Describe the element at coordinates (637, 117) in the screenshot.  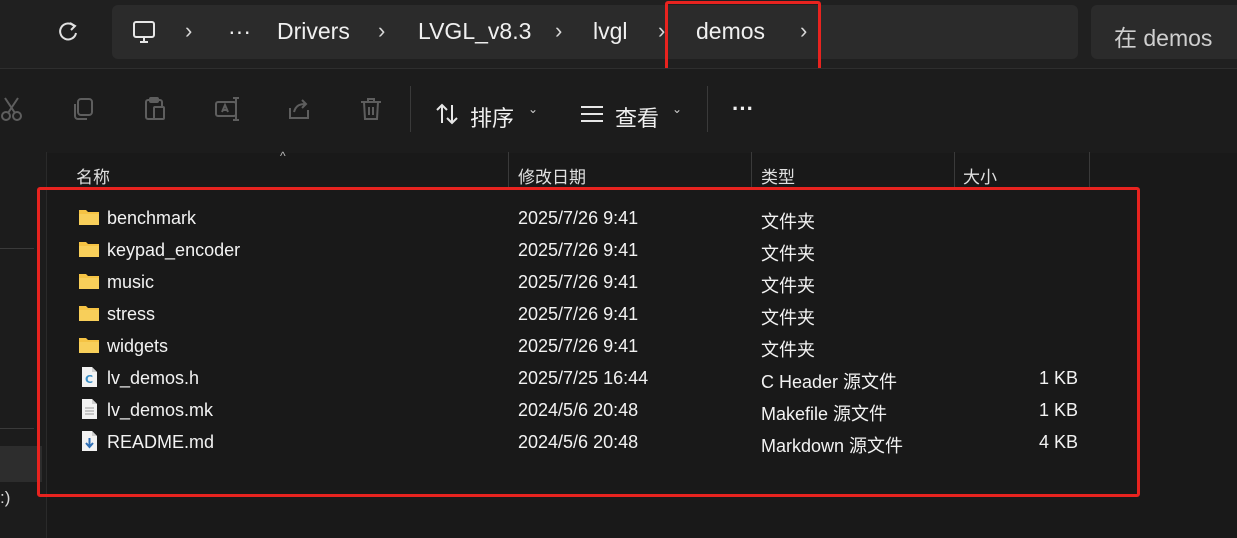
I see `view-button: 查看` at that location.